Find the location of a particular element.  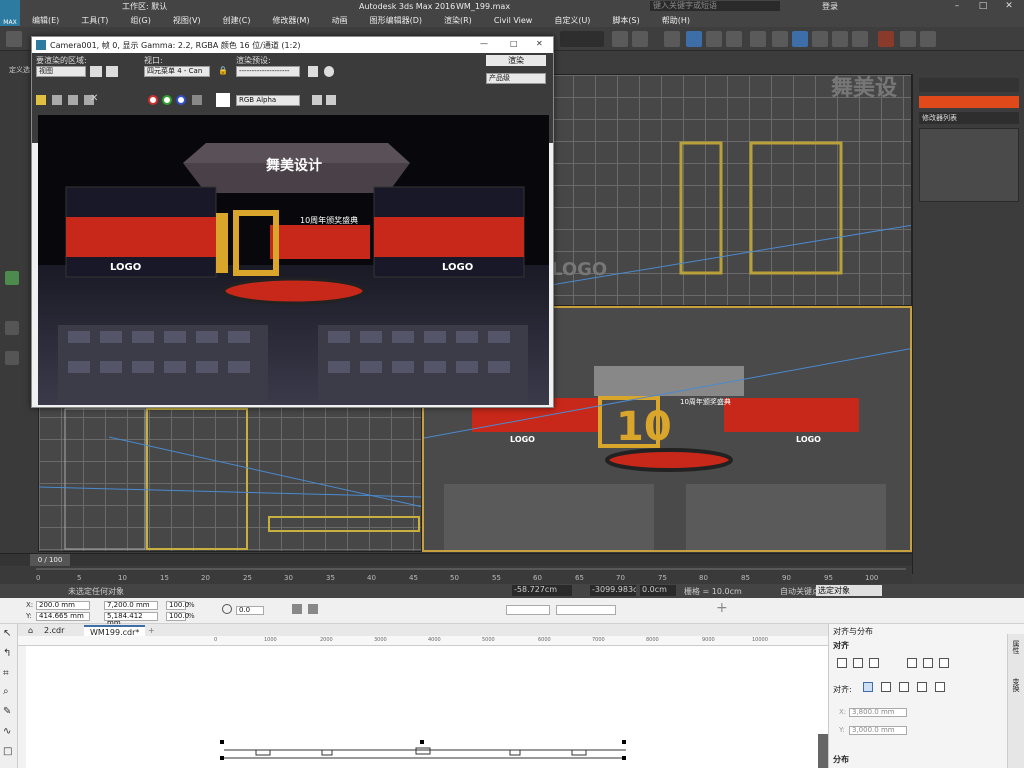

scale-y-field: 100.0 is located at coordinates (177, 616).